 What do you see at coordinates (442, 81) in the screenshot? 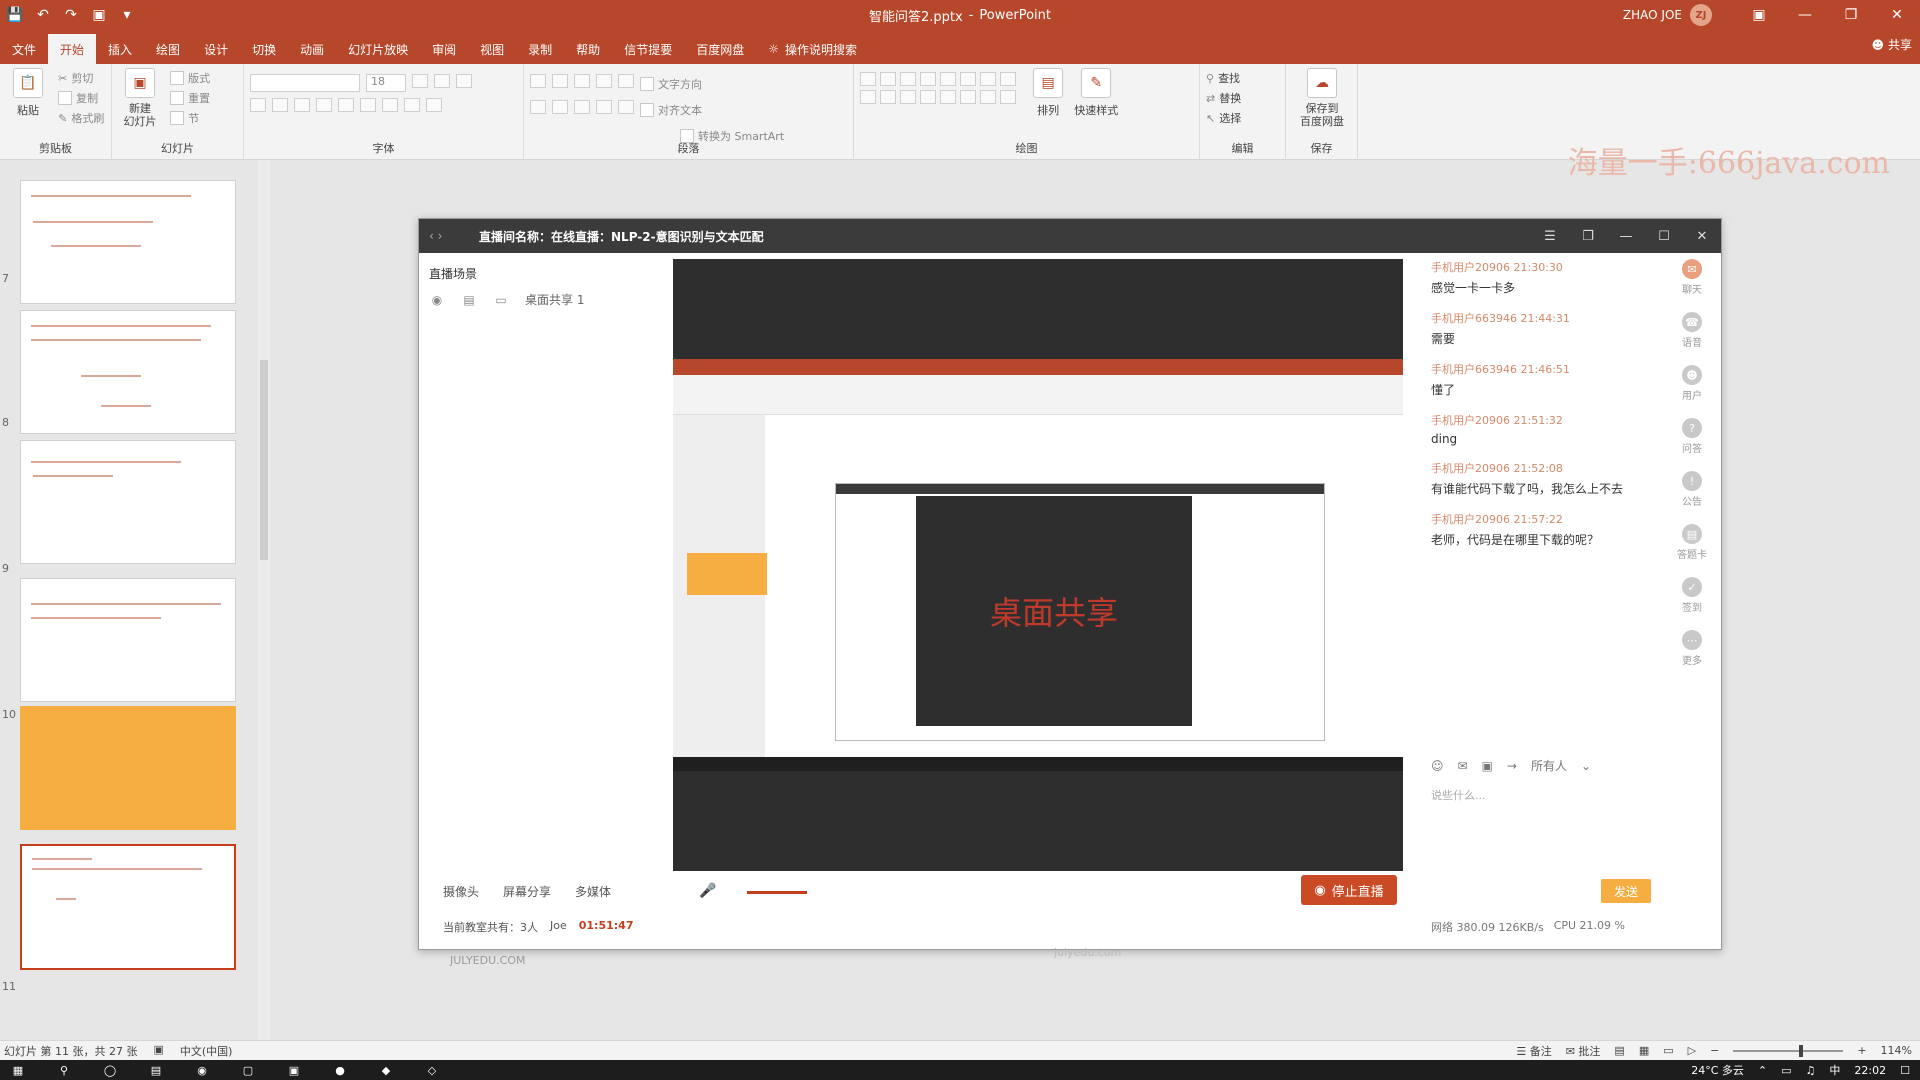
I see `shrink-font-icon` at bounding box center [442, 81].